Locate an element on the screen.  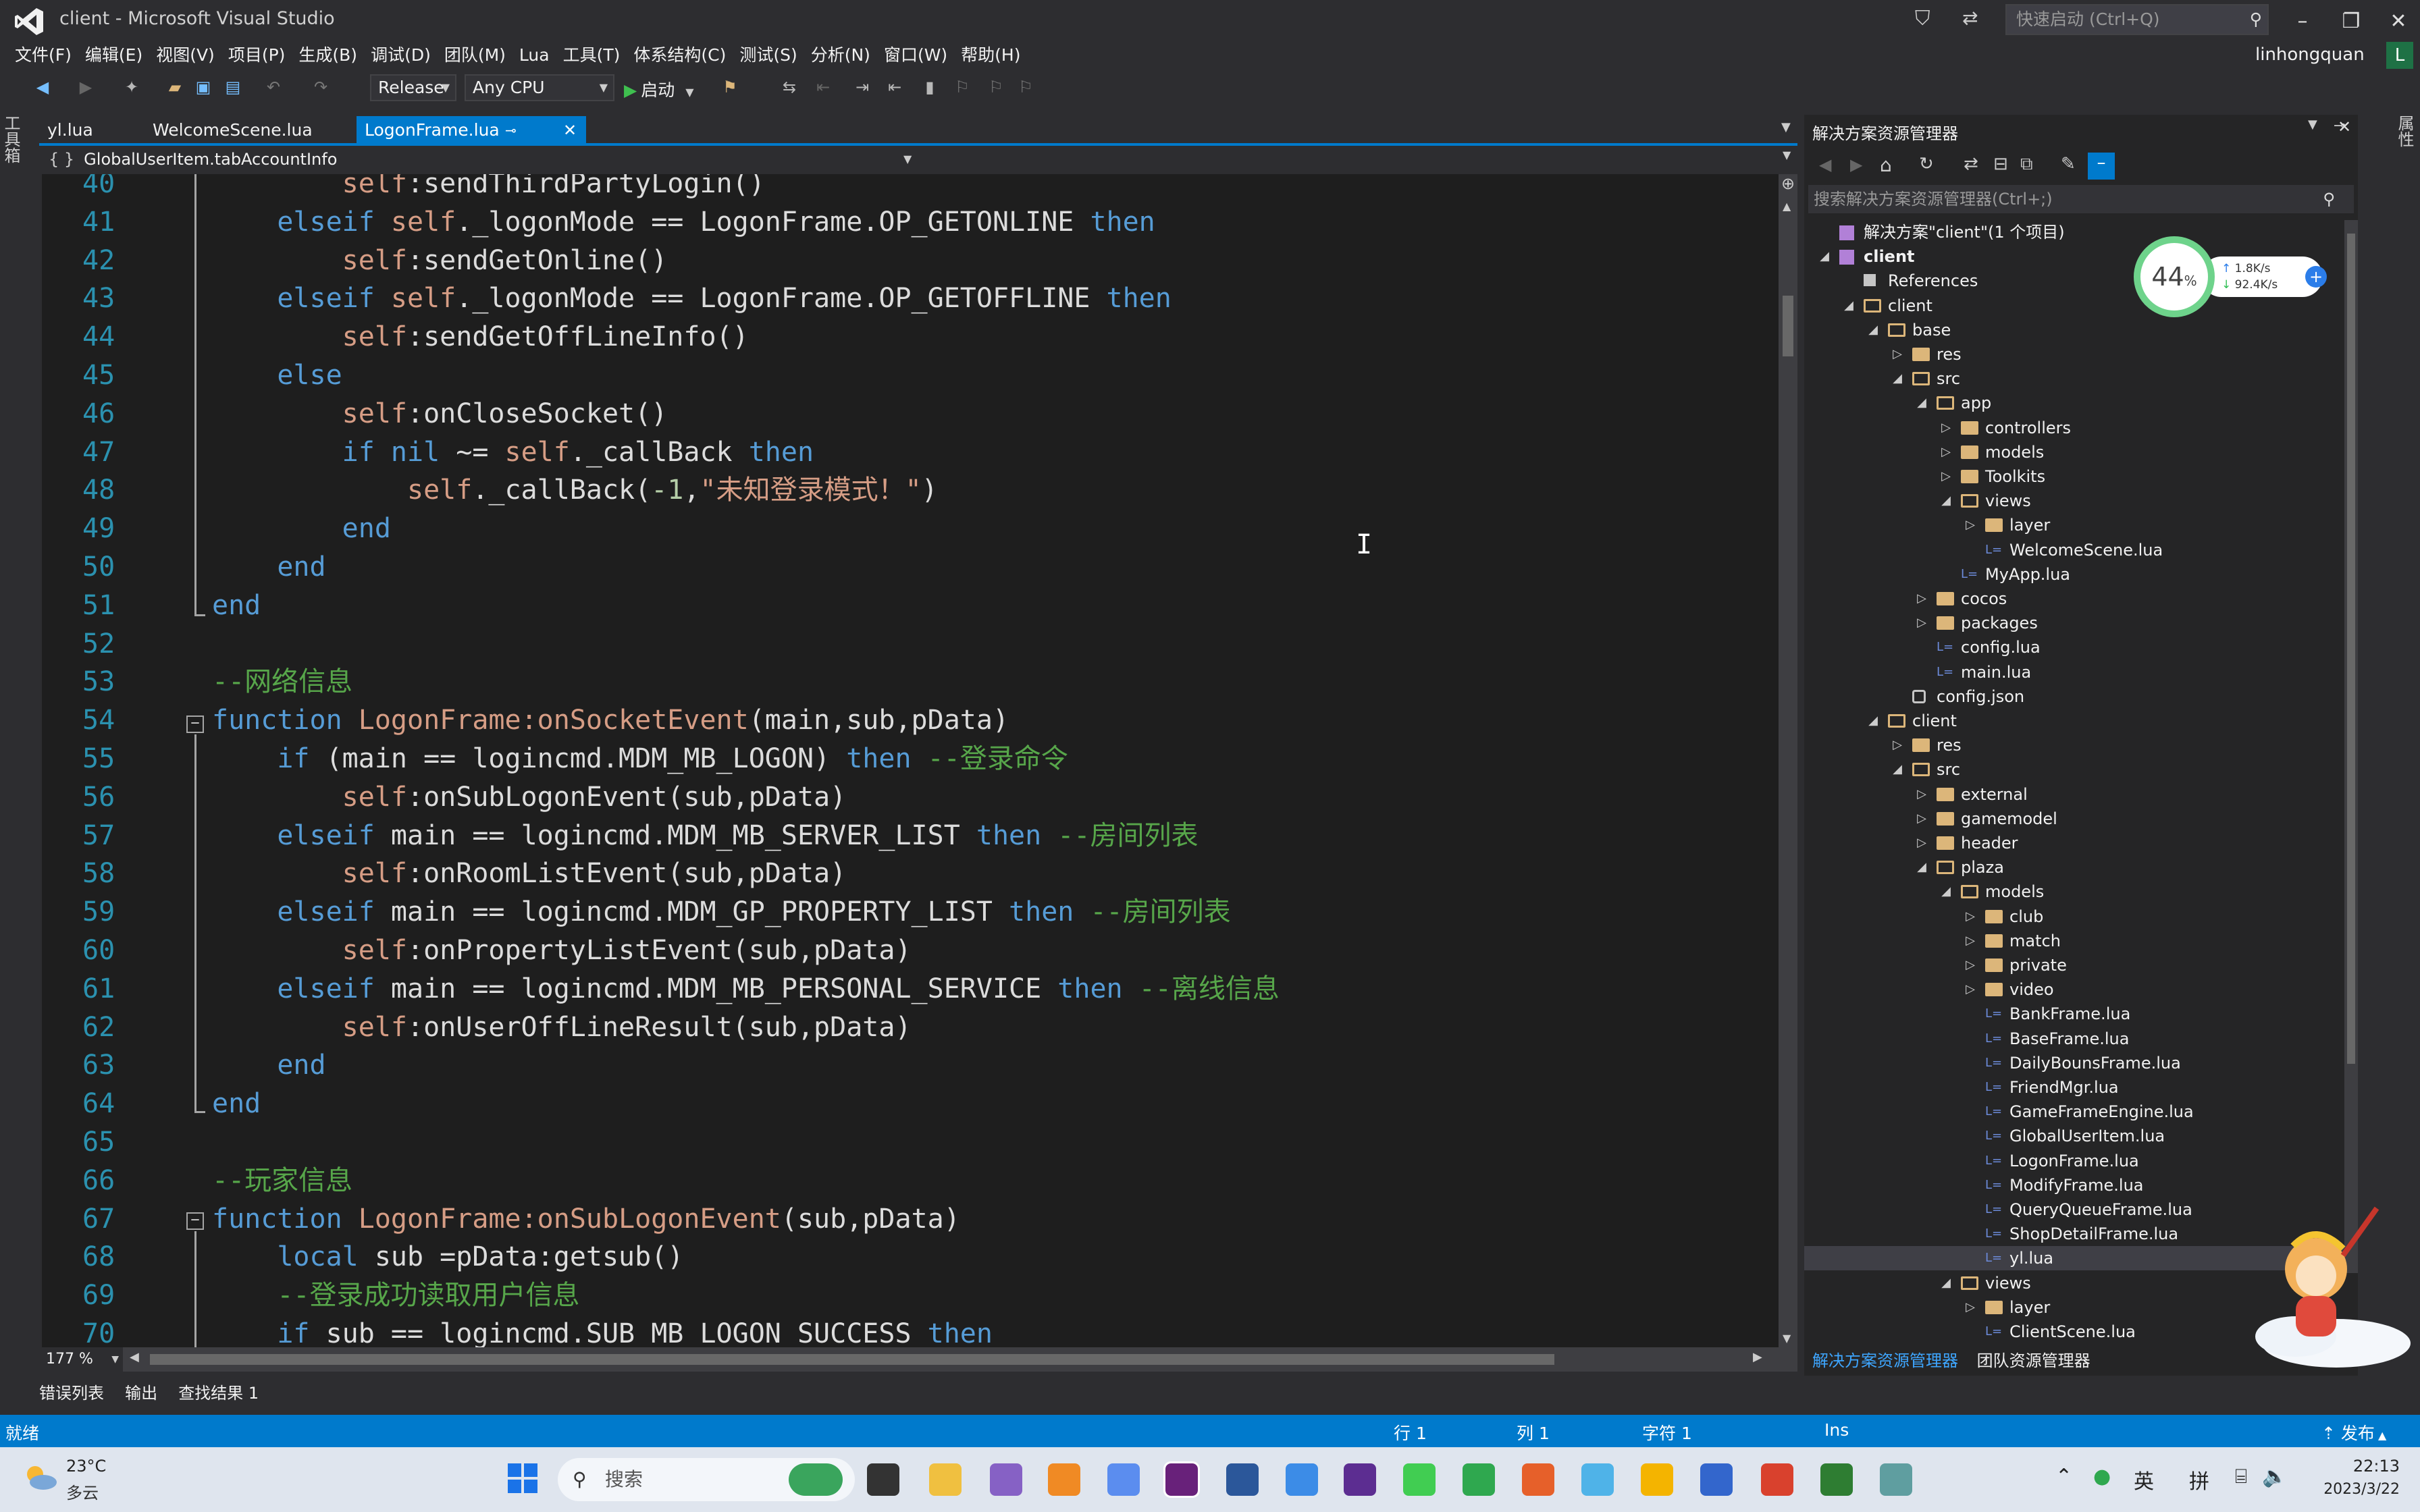
properties-tab: 属性 is located at coordinates (2405, 131).